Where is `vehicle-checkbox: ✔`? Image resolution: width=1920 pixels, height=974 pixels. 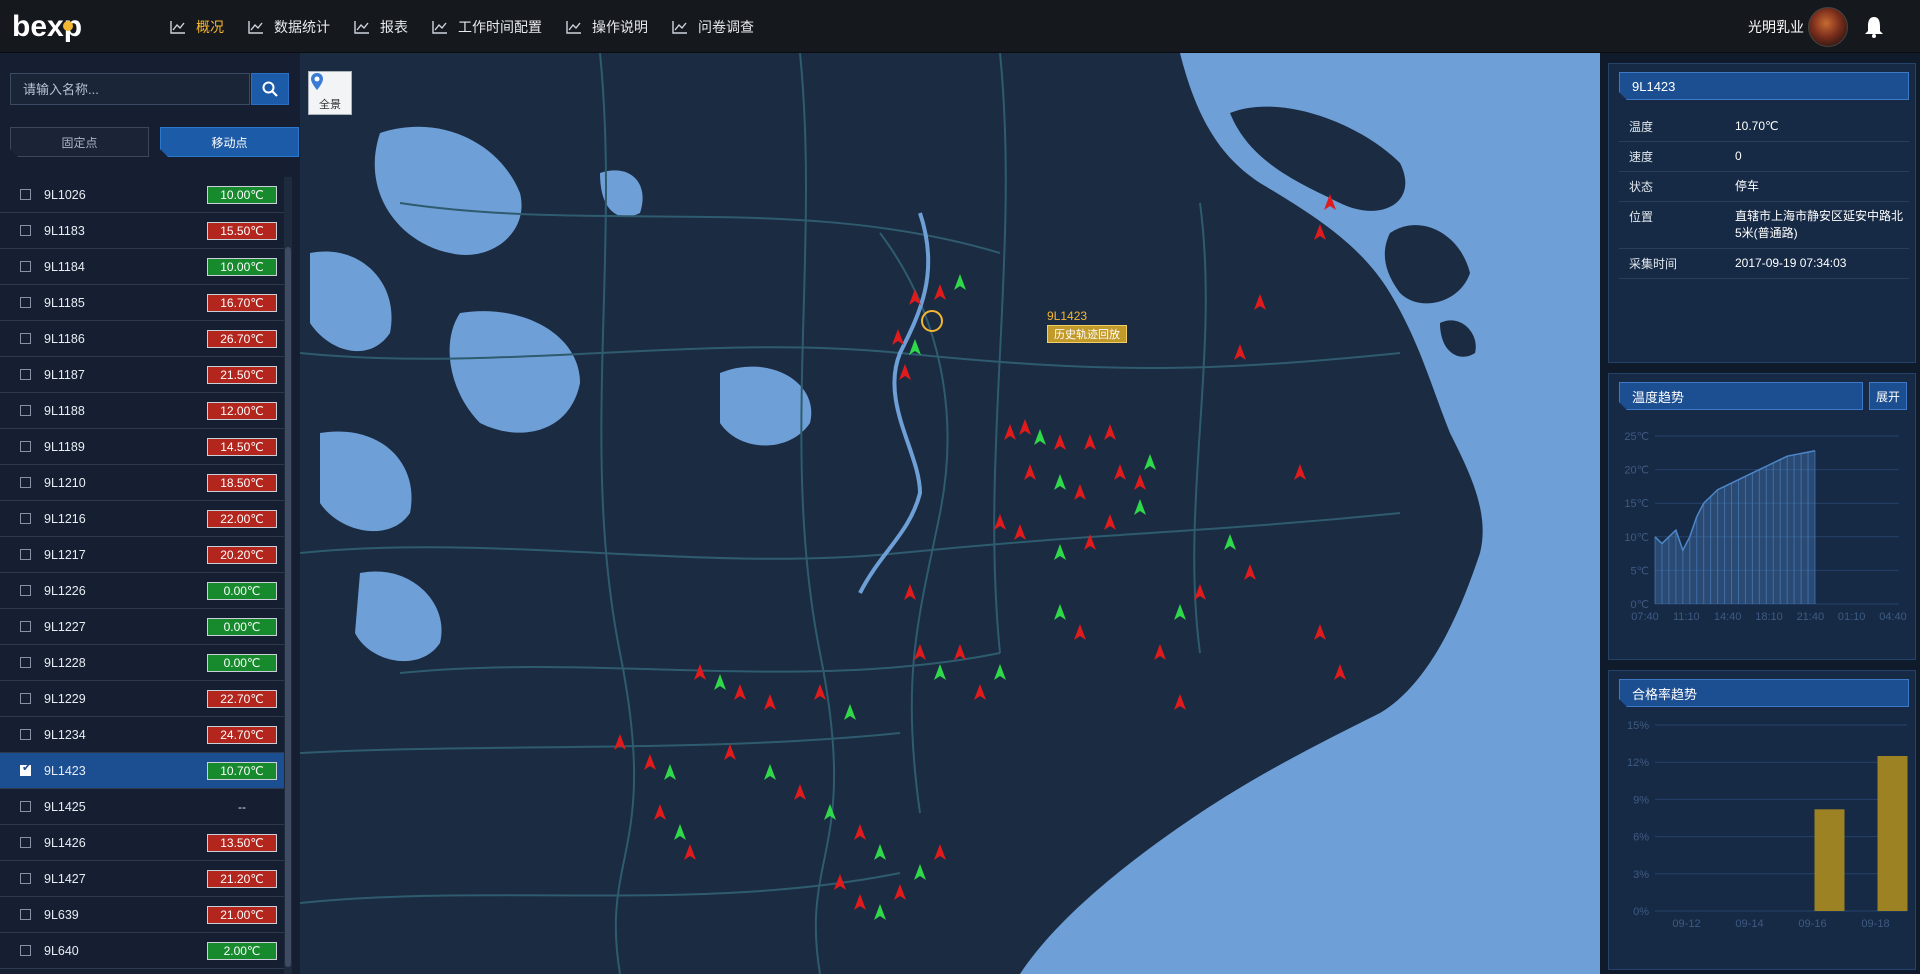
vehicle-checkbox: ✔ is located at coordinates (26, 769).